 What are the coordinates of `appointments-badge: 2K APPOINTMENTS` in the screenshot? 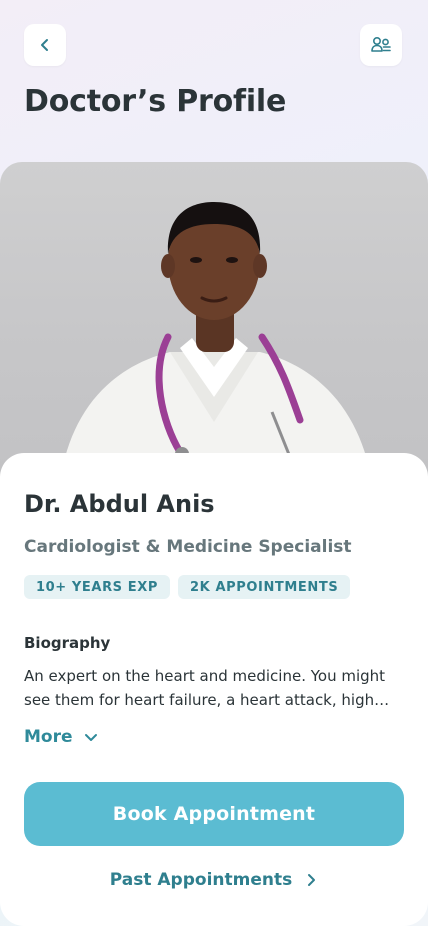 It's located at (264, 587).